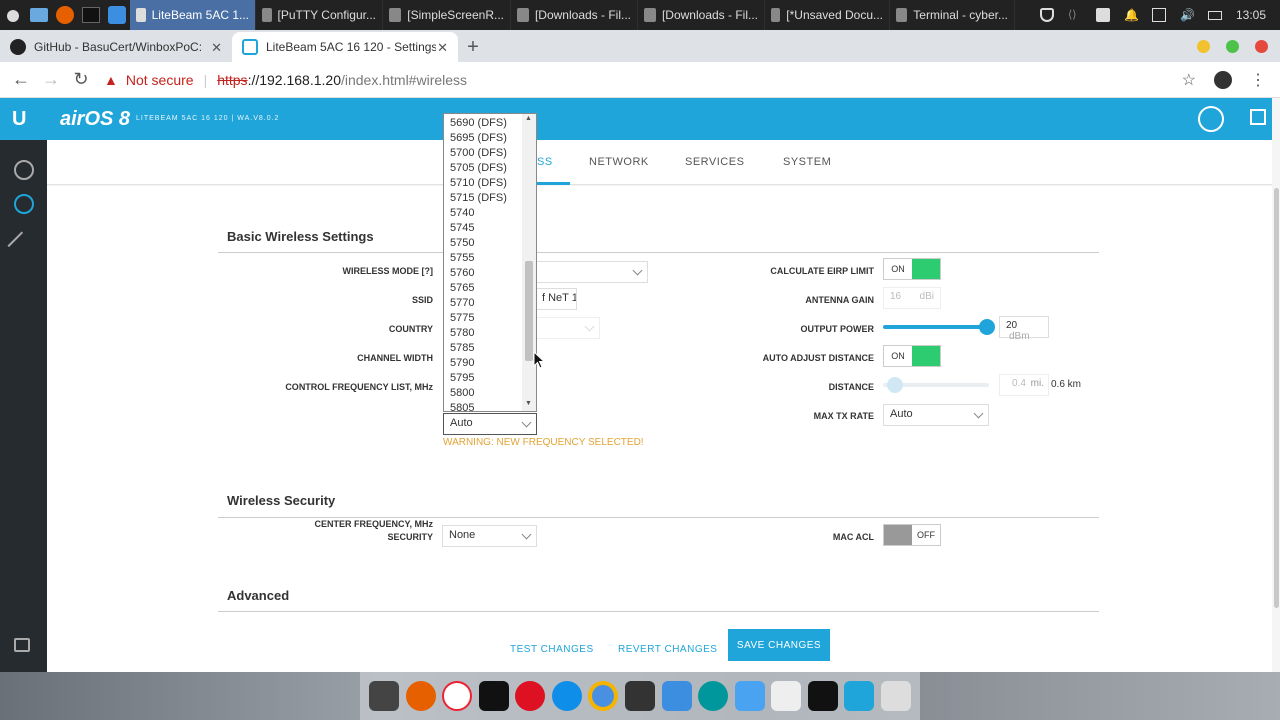  Describe the element at coordinates (1214, 15) in the screenshot. I see `battery-icon` at that location.